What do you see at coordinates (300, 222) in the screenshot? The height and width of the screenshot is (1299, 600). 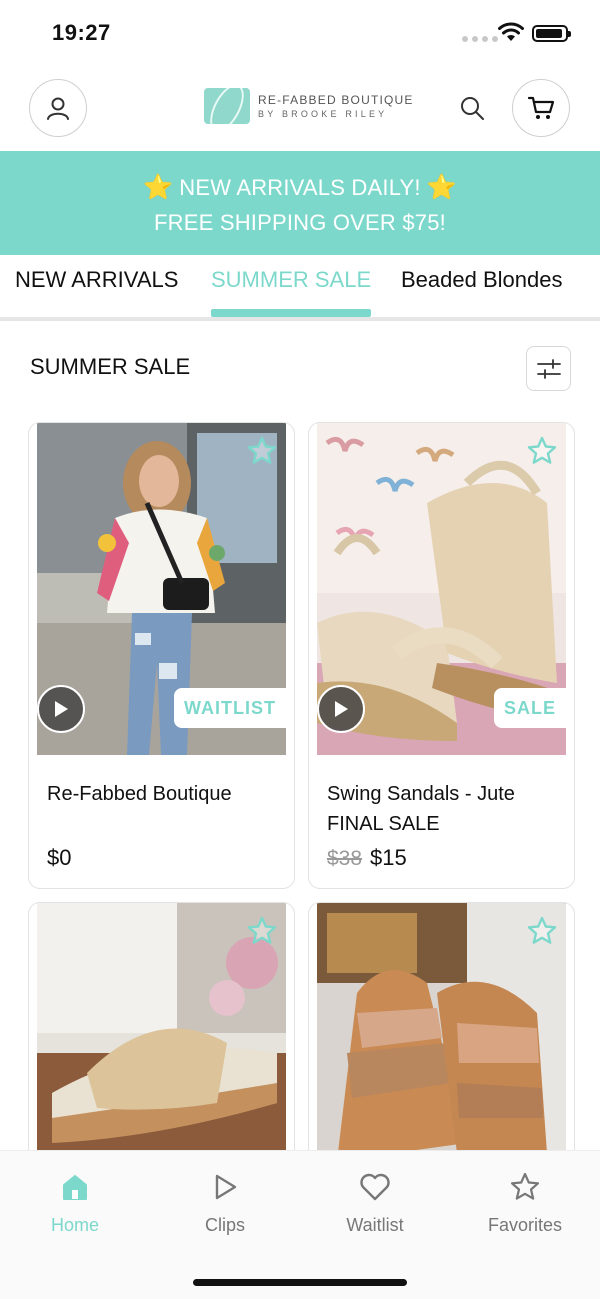 I see `promo-shipping-text: FREE SHIPPING OVER $75!` at bounding box center [300, 222].